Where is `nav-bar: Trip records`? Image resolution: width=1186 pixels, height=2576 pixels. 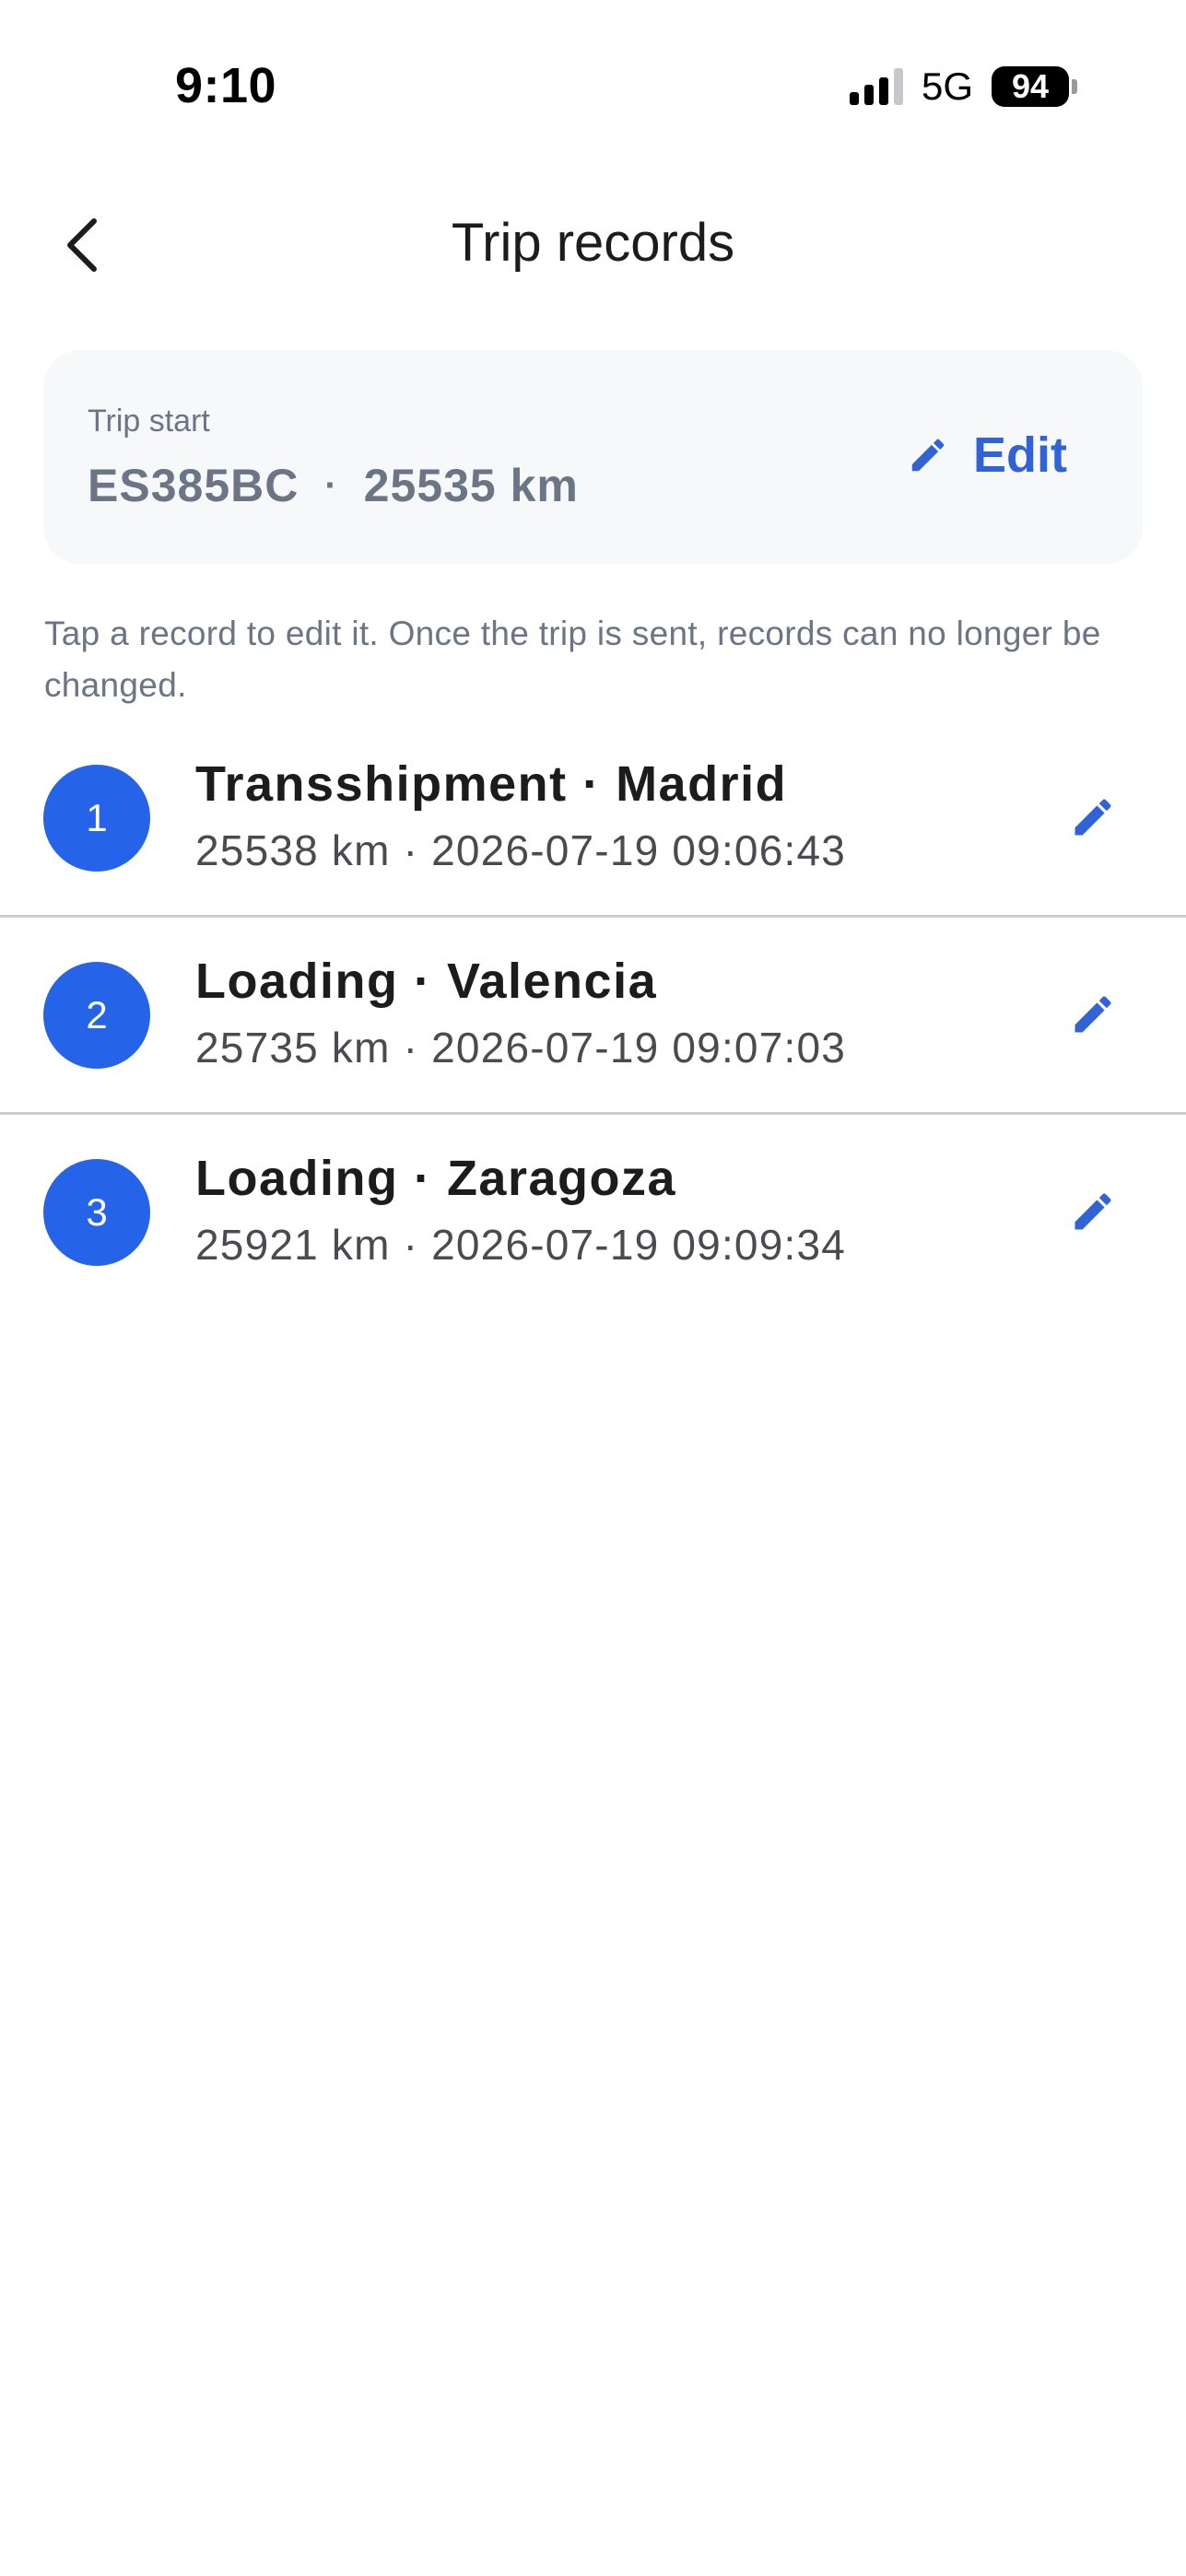
nav-bar: Trip records is located at coordinates (593, 244).